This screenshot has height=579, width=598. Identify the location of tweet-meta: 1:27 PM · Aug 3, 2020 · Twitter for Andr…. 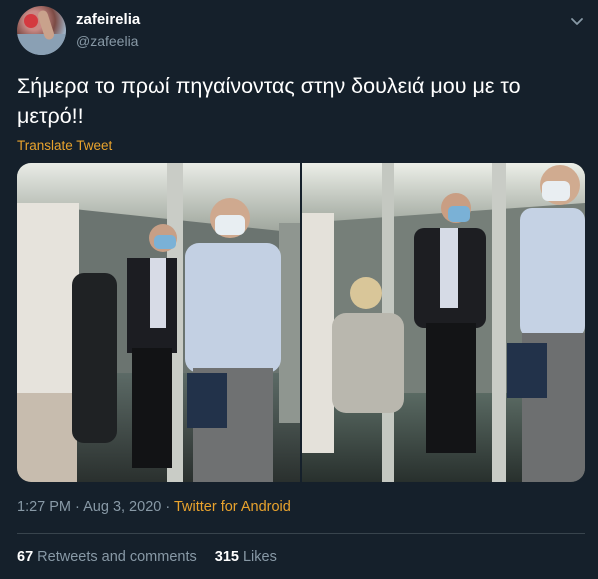
(154, 507).